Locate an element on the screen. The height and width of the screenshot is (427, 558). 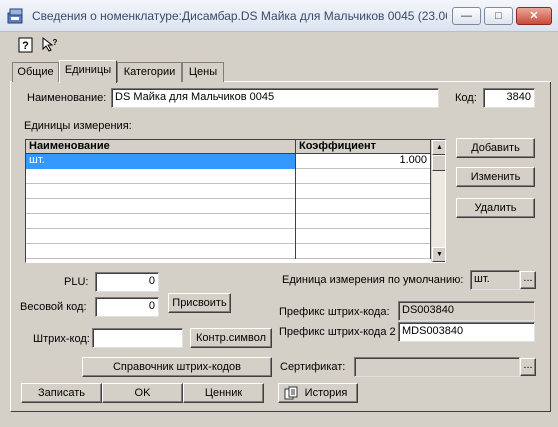
minimize-icon: — is located at coordinates (466, 16).